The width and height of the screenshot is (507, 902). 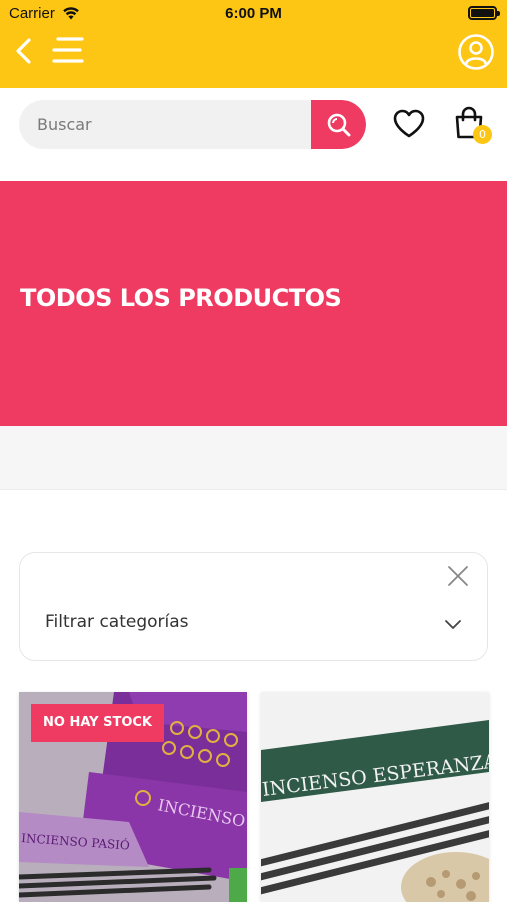 I want to click on app-header, so click(x=253, y=58).